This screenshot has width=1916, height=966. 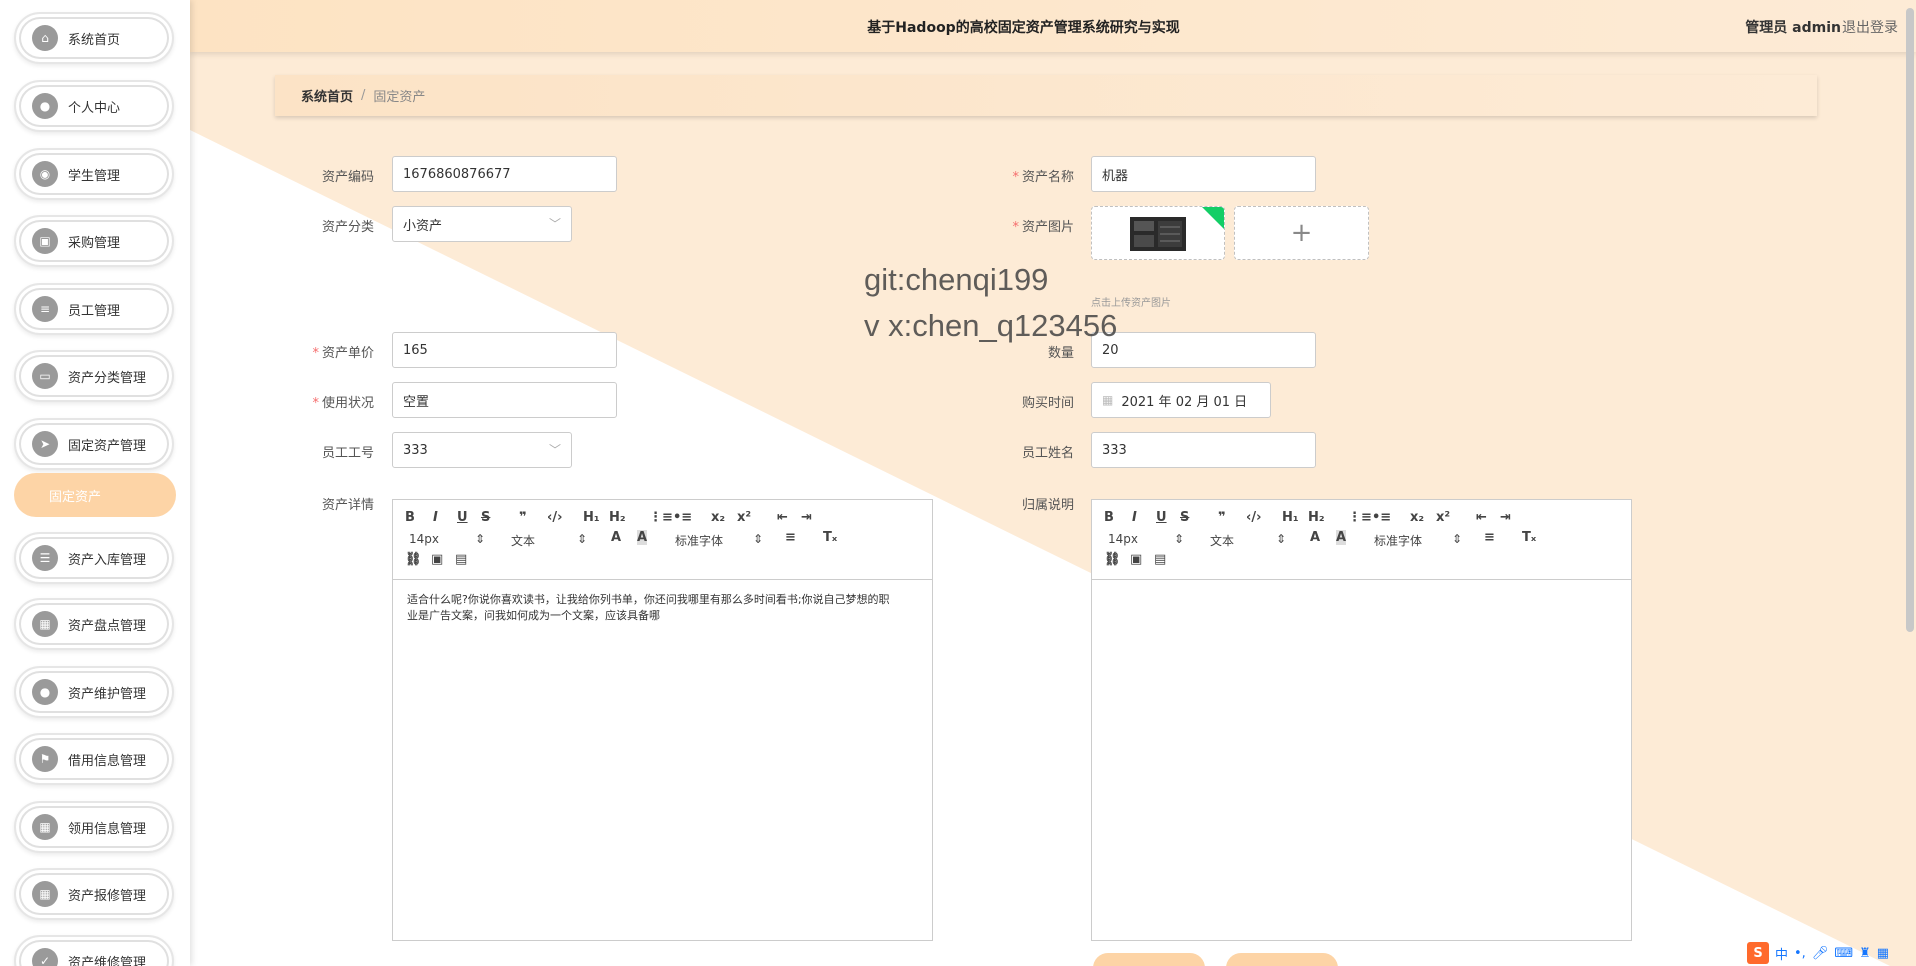 I want to click on sidebar-item-asset-inbound: ☰ 资产入库管理, so click(x=94, y=558).